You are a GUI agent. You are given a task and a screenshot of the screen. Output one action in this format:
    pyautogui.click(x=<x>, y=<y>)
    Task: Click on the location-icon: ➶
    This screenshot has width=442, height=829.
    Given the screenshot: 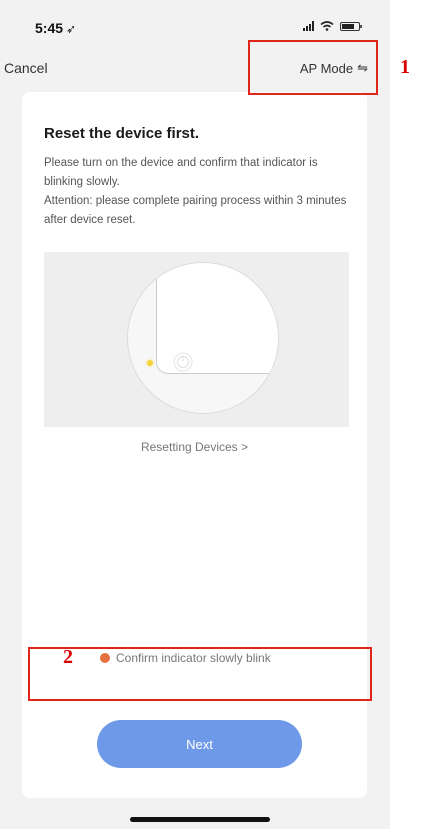 What is the action you would take?
    pyautogui.click(x=71, y=29)
    